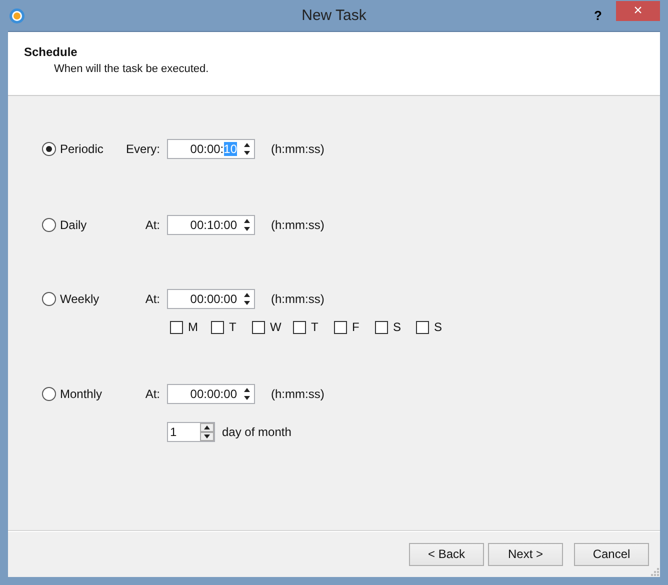 This screenshot has width=668, height=585. Describe the element at coordinates (611, 554) in the screenshot. I see `dialog-button: Cancel` at that location.